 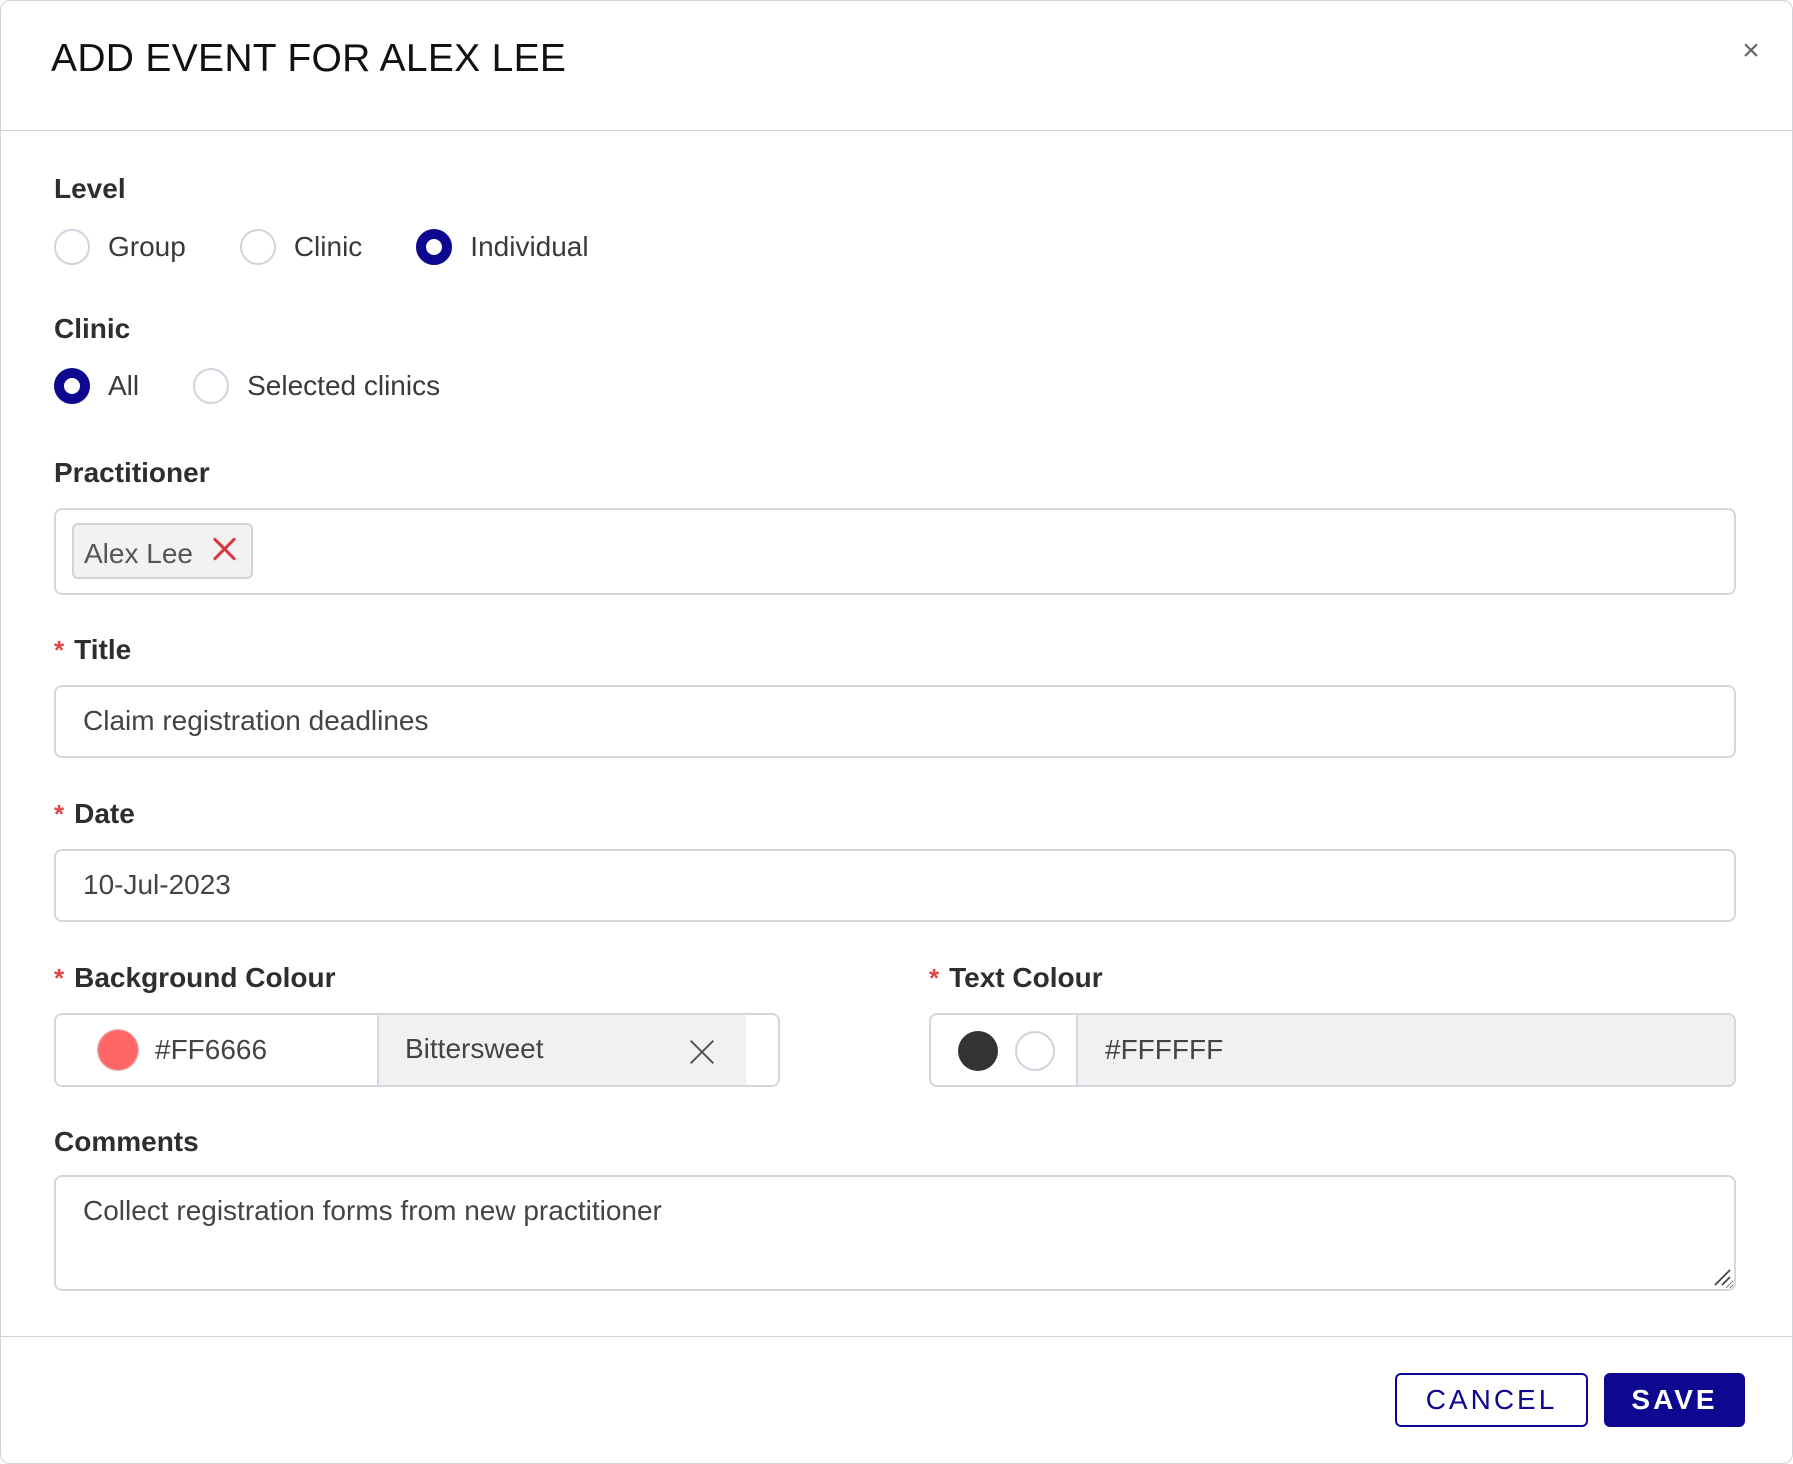 I want to click on radio-clinic, so click(x=257, y=247).